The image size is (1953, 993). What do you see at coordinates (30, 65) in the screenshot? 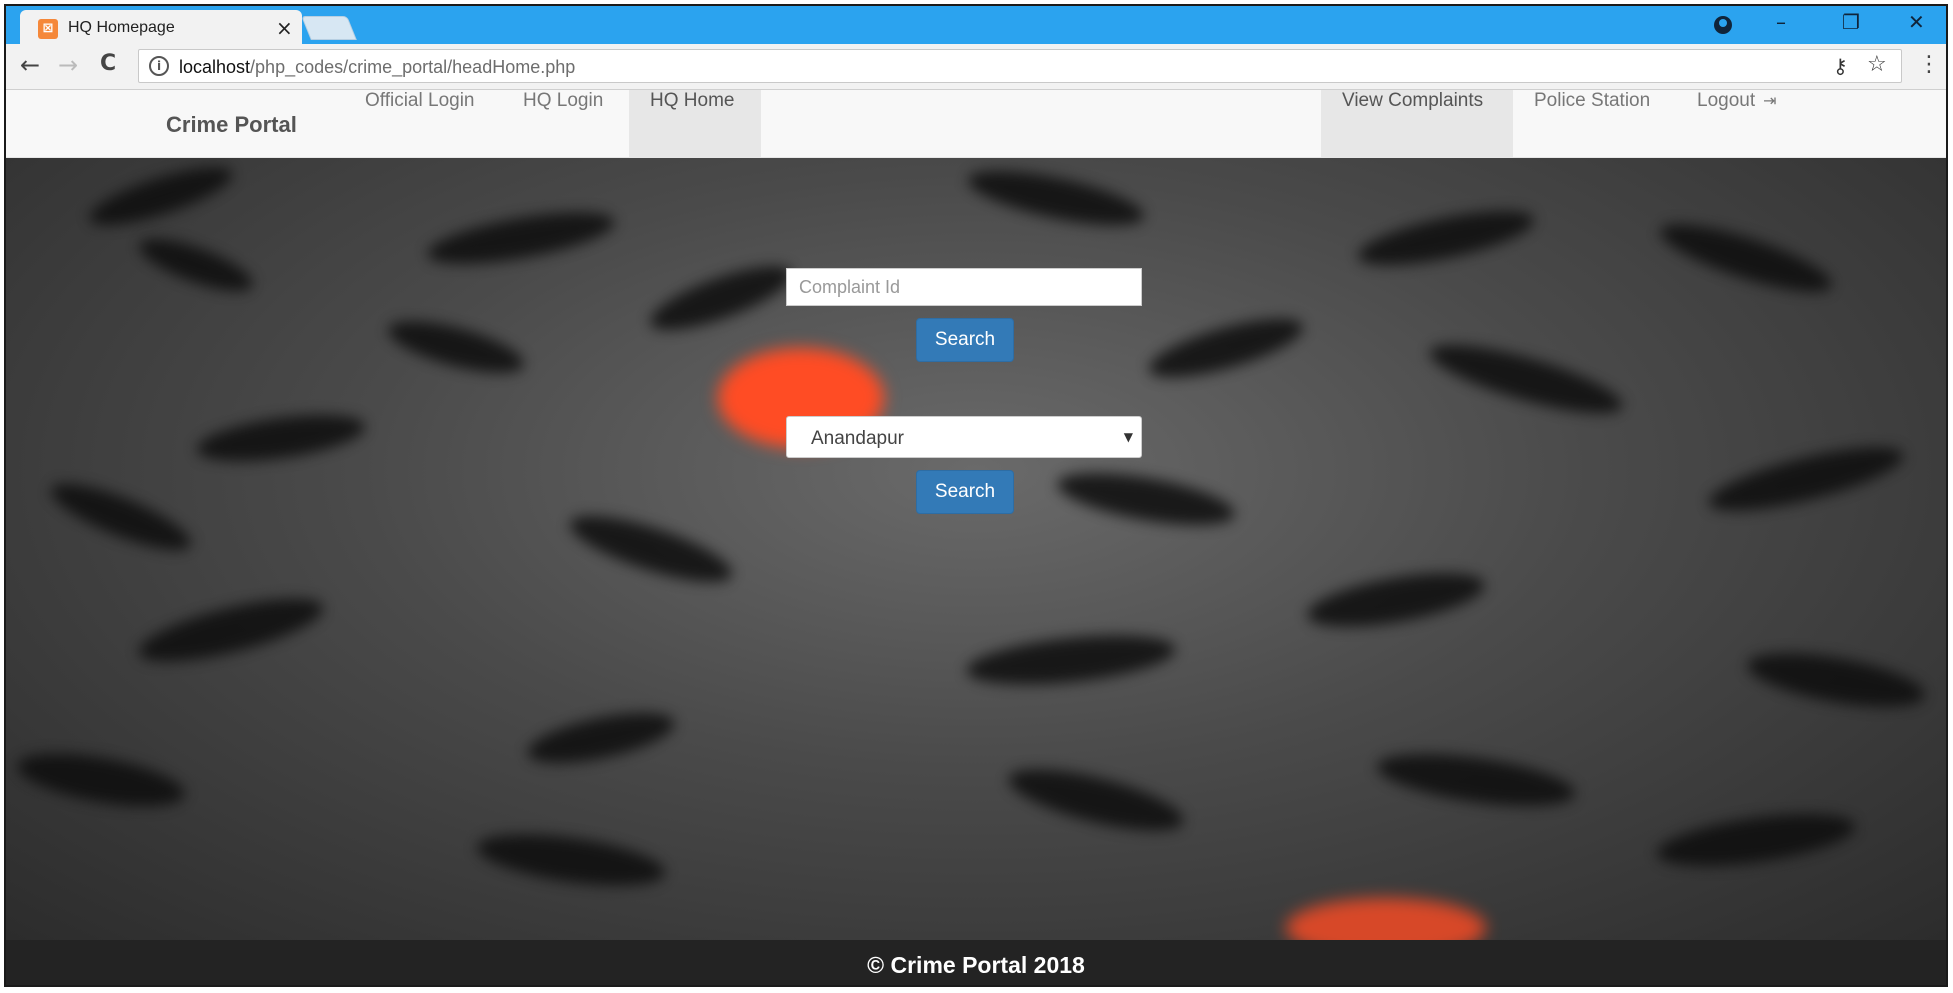
I see `back-icon: ←` at bounding box center [30, 65].